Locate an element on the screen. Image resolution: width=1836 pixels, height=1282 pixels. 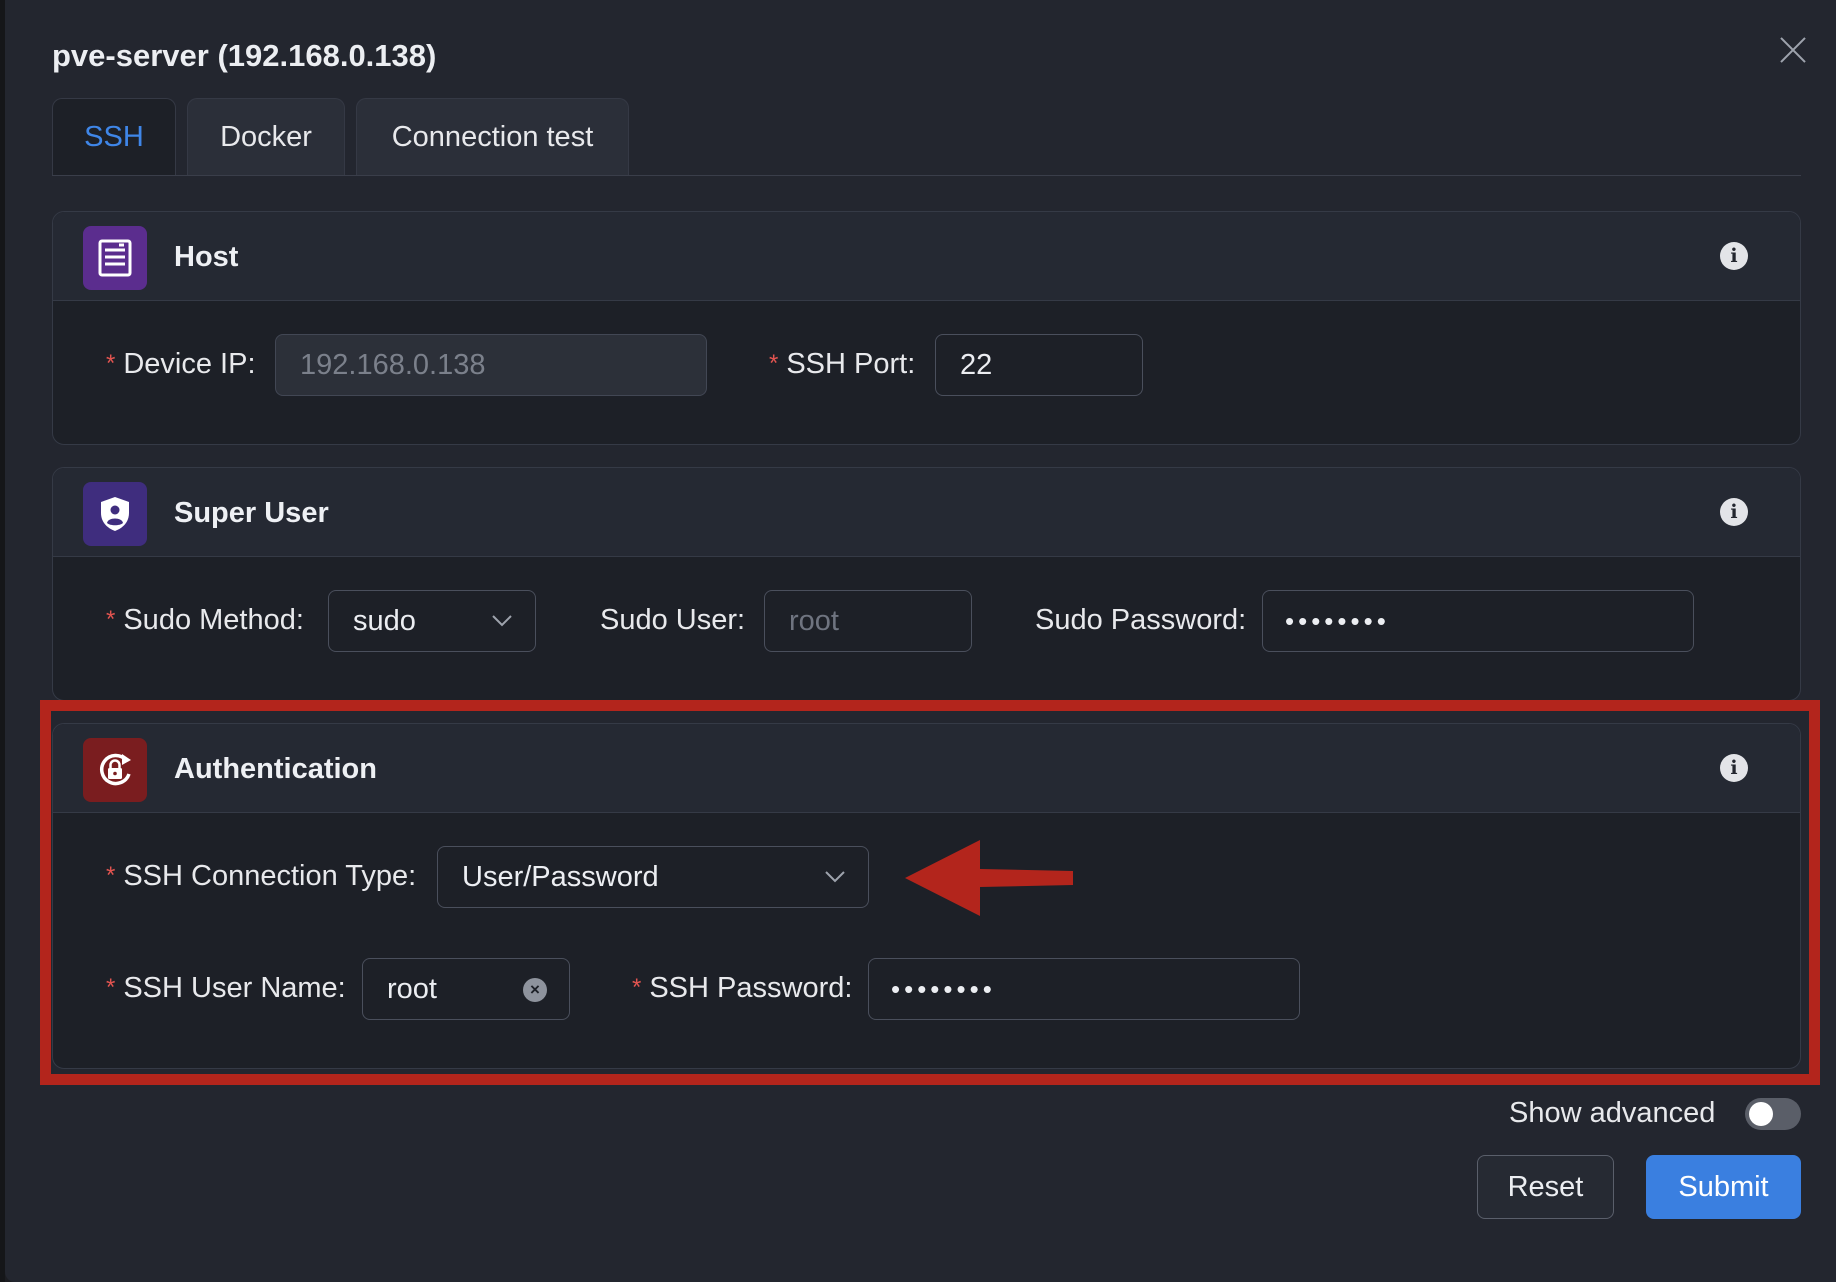
tab-ssh: SSH is located at coordinates (114, 137).